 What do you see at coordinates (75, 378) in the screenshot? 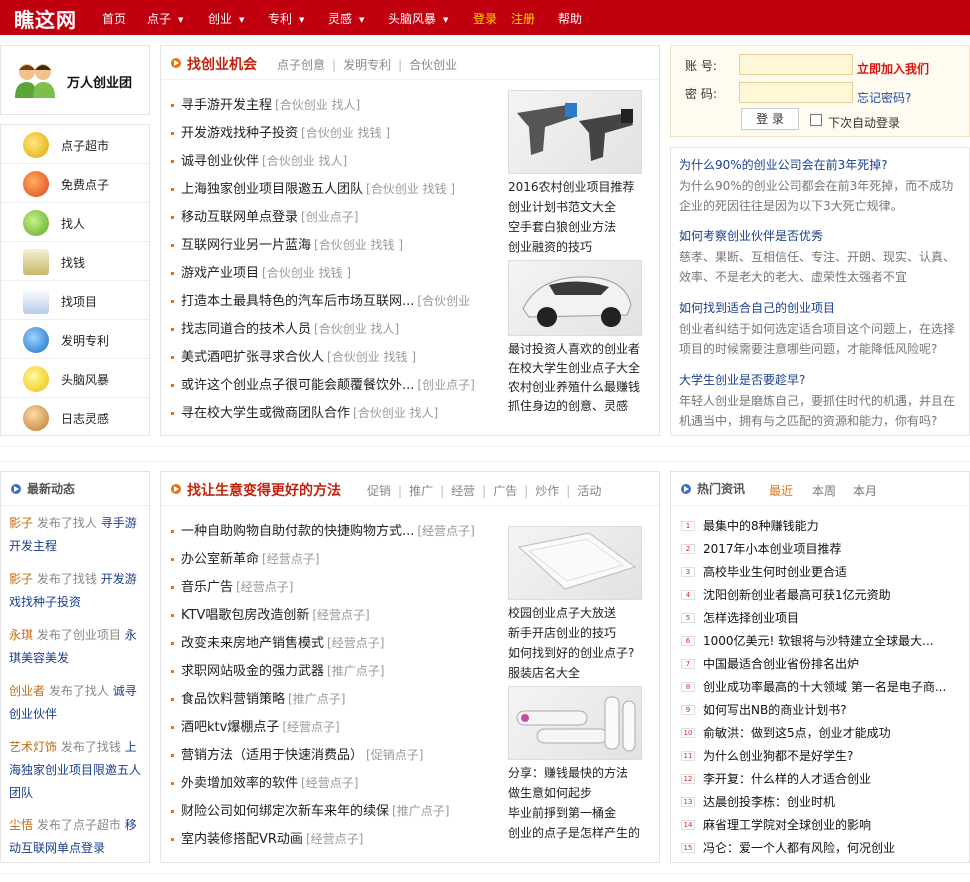
I see `category-item-brainstorm: 头脑风暴` at bounding box center [75, 378].